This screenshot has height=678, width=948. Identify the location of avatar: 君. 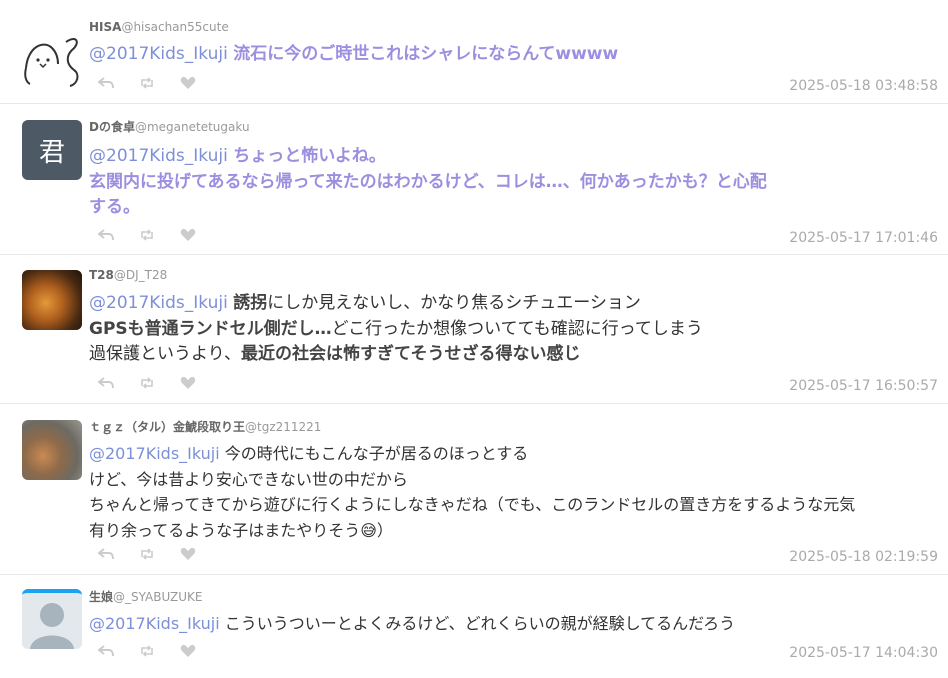
(52, 150).